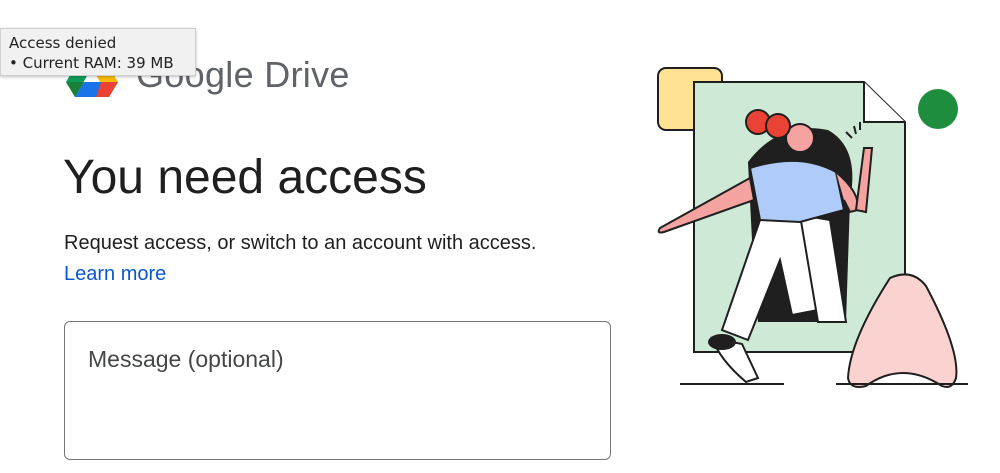  I want to click on learn-more-link: Learn more, so click(115, 274).